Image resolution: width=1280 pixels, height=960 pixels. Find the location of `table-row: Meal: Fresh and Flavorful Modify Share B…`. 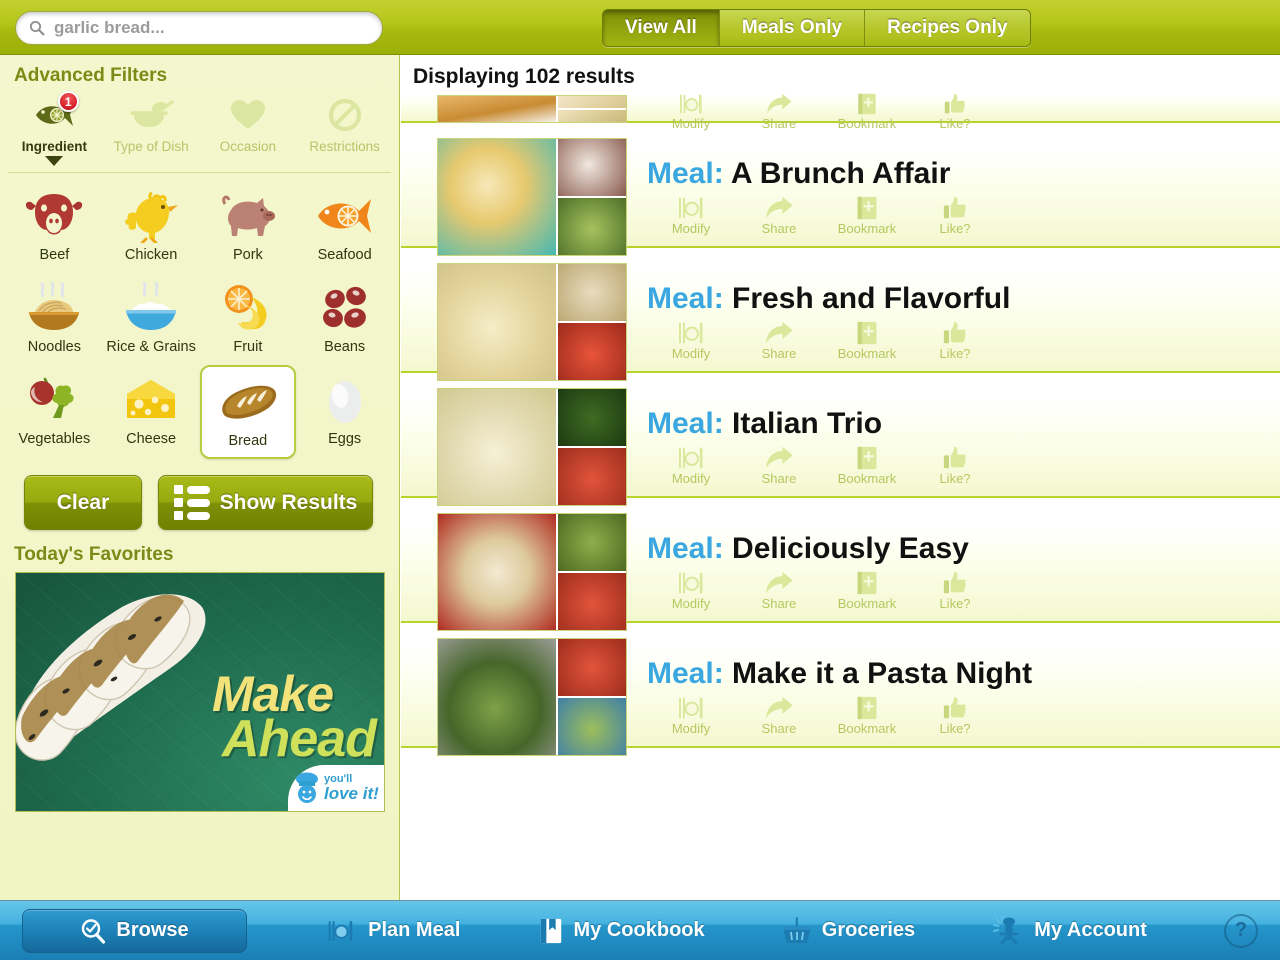

table-row: Meal: Fresh and Flavorful Modify Share B… is located at coordinates (840, 322).